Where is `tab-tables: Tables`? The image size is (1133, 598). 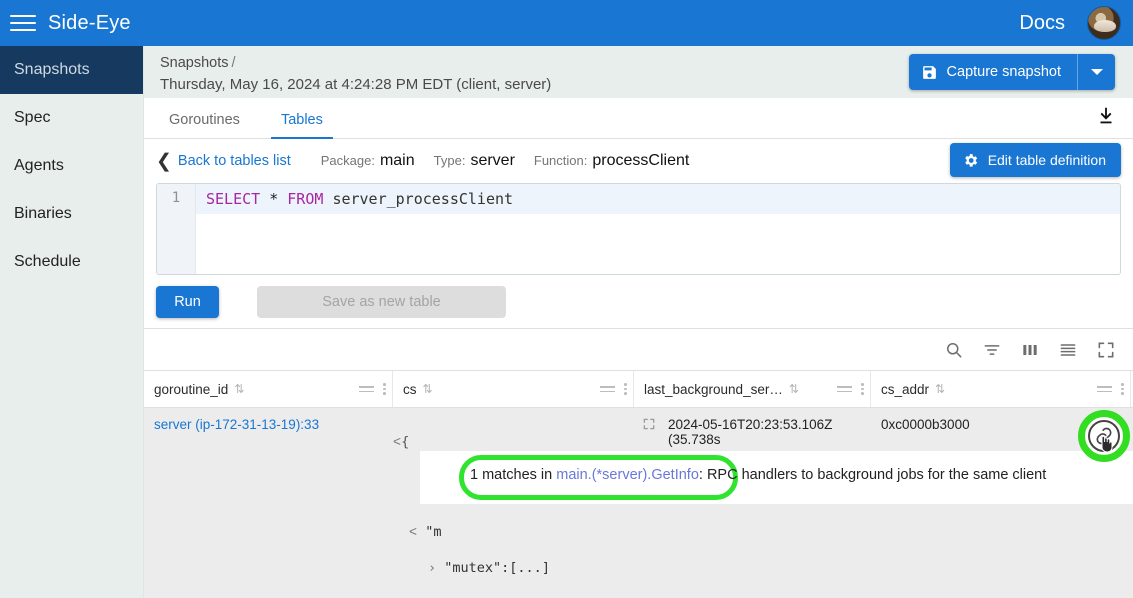 tab-tables: Tables is located at coordinates (302, 125).